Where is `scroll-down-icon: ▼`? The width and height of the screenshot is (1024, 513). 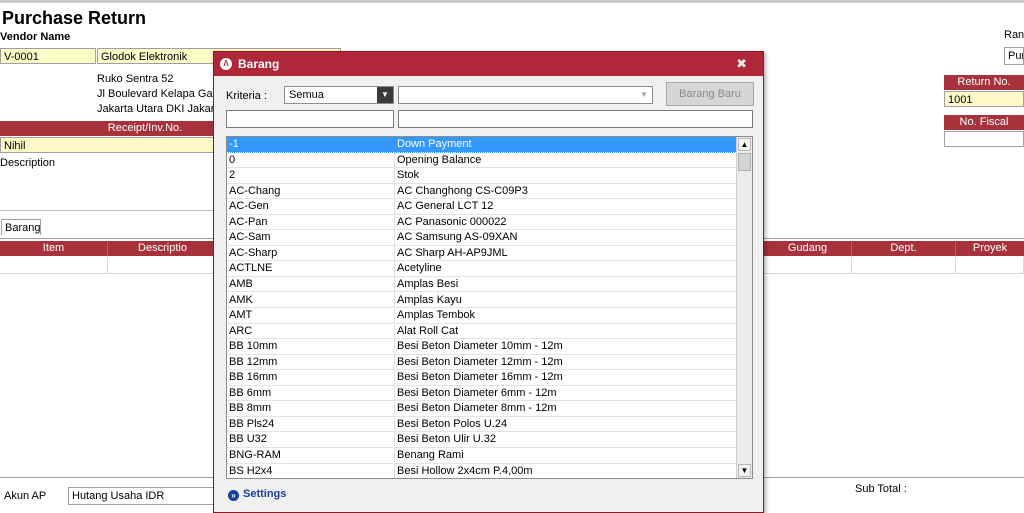 scroll-down-icon: ▼ is located at coordinates (744, 470).